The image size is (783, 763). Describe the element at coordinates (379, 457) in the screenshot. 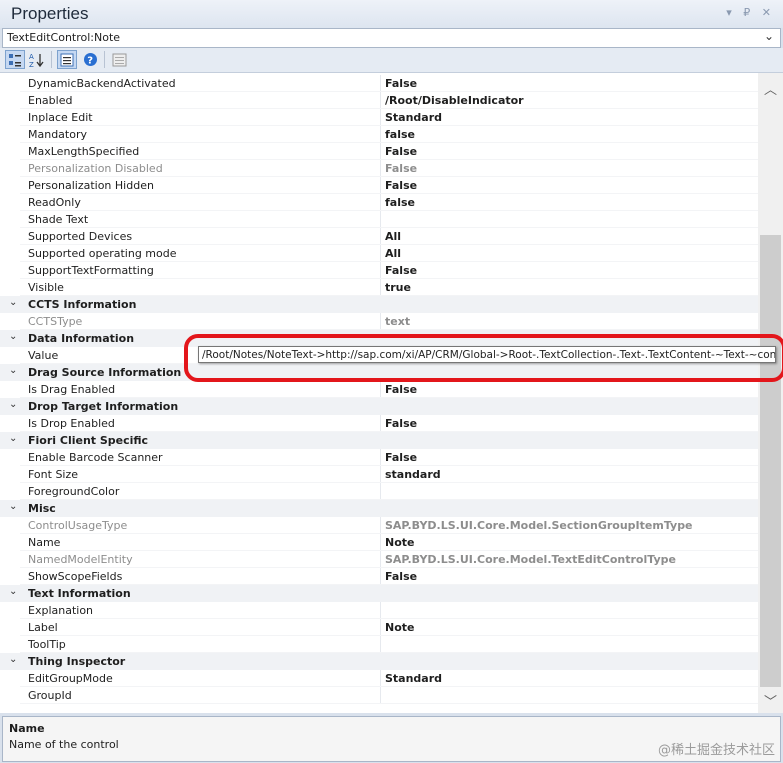

I see `property-row: Enable Barcode Scanner False` at that location.